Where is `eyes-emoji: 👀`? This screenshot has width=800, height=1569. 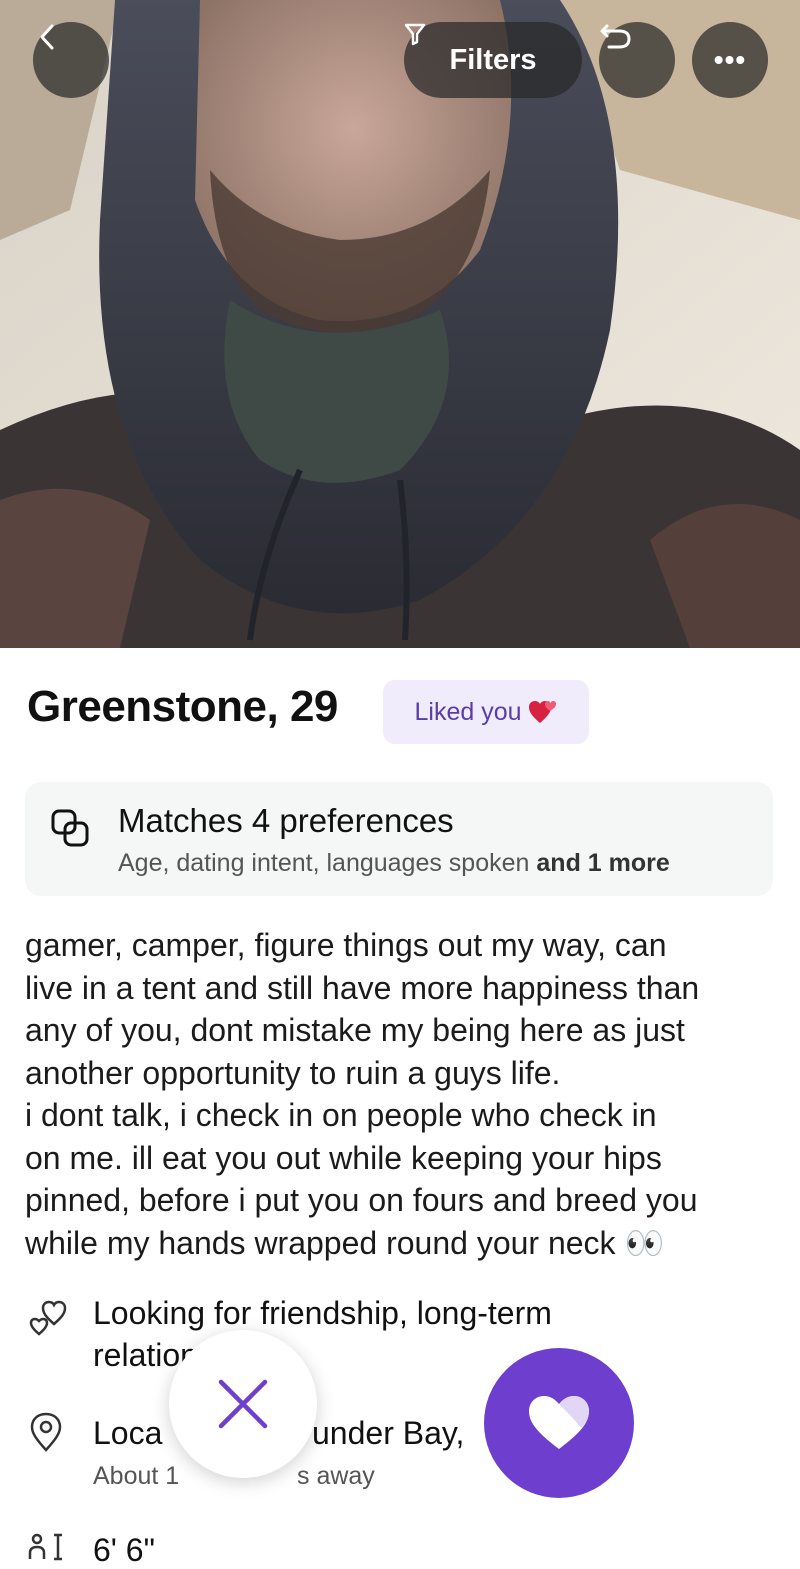
eyes-emoji: 👀 is located at coordinates (644, 1242).